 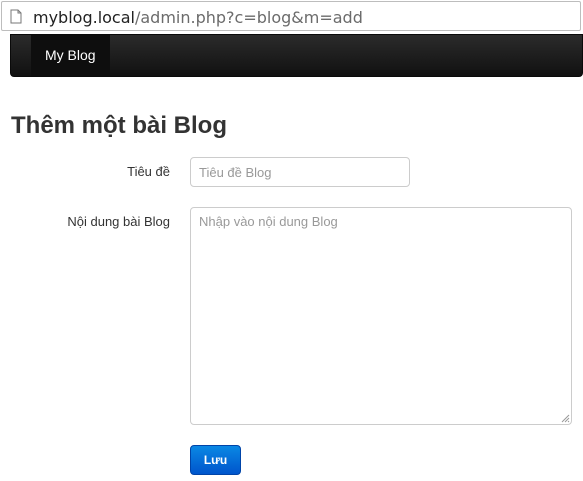 I want to click on title-input, so click(x=300, y=172).